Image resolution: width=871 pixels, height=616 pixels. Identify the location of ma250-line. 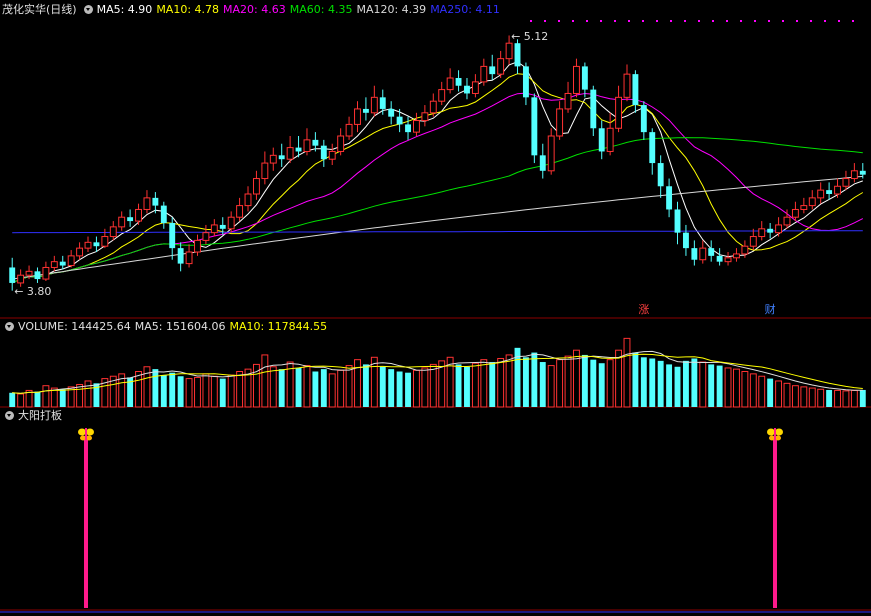
(437, 232).